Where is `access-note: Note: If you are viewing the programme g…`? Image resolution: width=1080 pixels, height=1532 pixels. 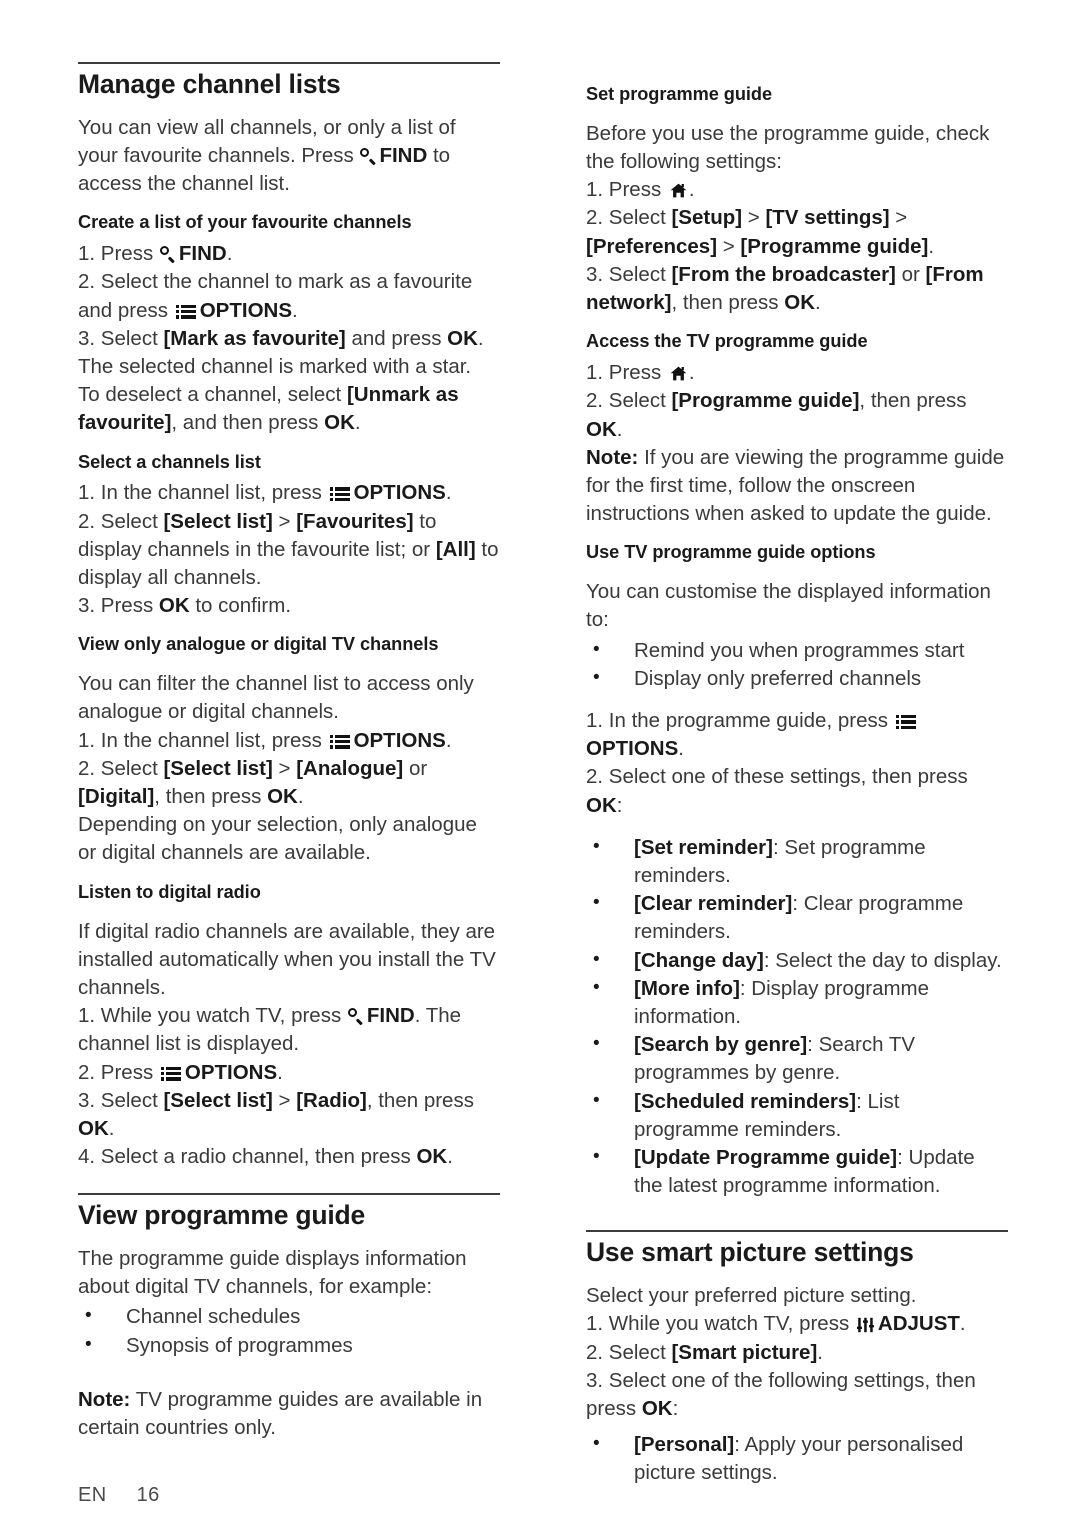
access-note: Note: If you are viewing the programme g… is located at coordinates (797, 486).